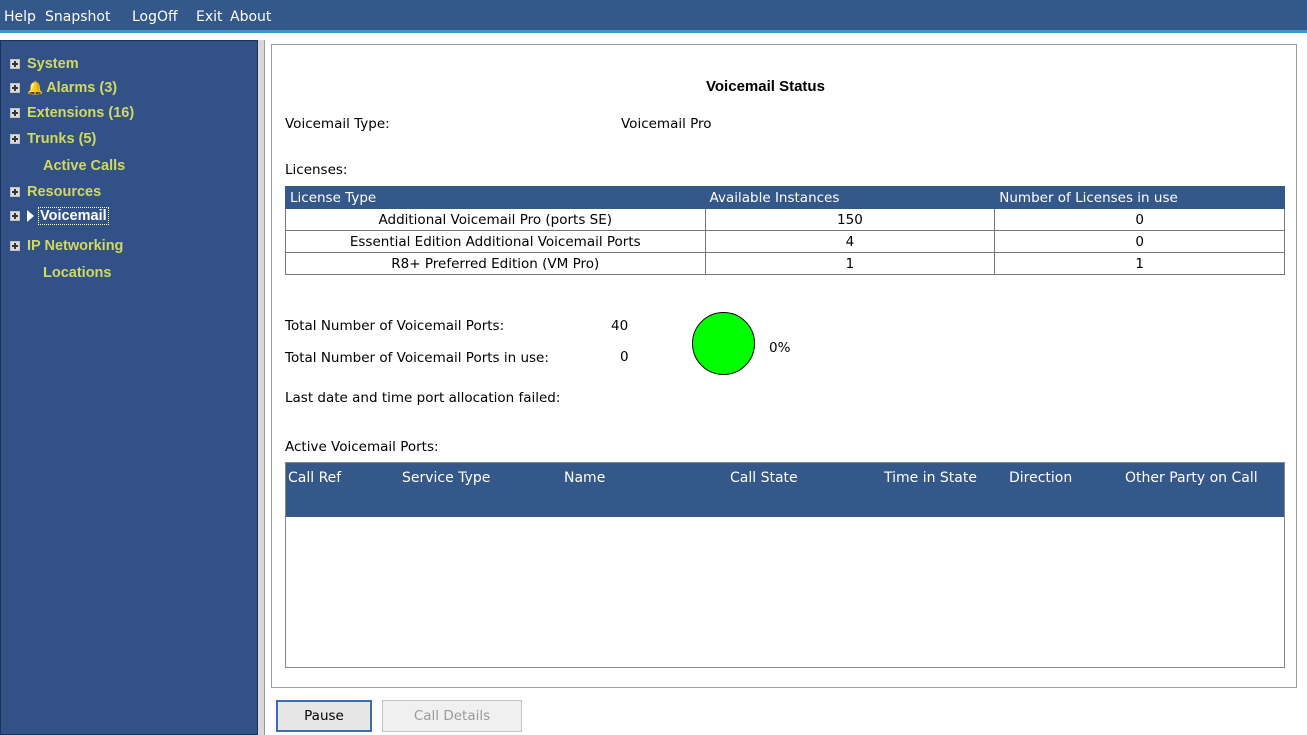 Image resolution: width=1307 pixels, height=735 pixels. I want to click on menu-logoff: LogOff, so click(155, 17).